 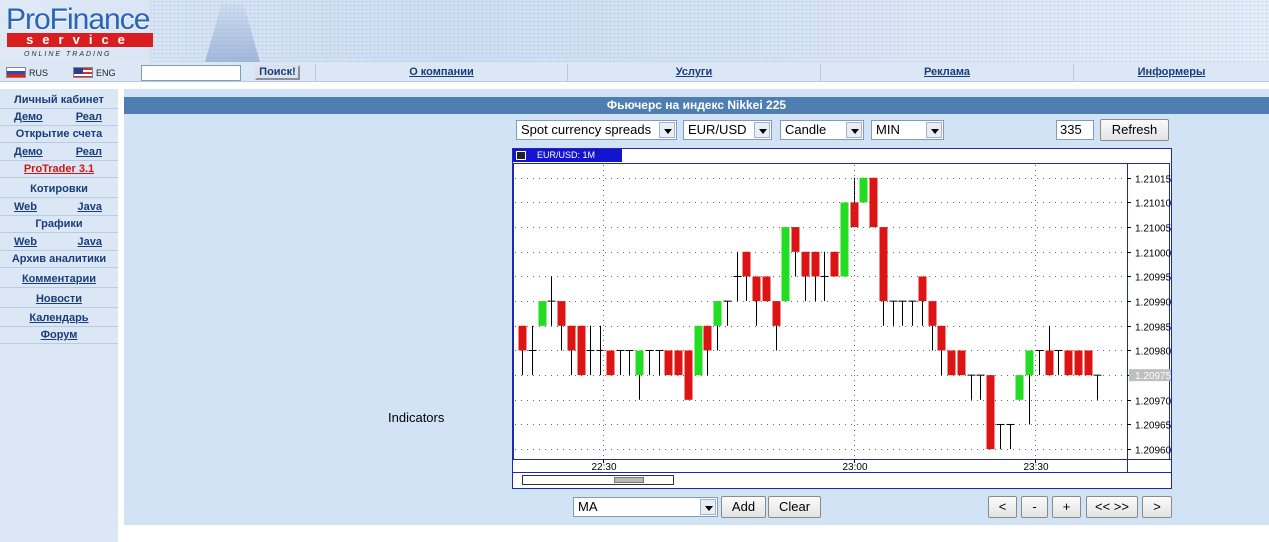 What do you see at coordinates (696, 105) in the screenshot?
I see `page-title: Фьючерс на индекс Nikkei 225` at bounding box center [696, 105].